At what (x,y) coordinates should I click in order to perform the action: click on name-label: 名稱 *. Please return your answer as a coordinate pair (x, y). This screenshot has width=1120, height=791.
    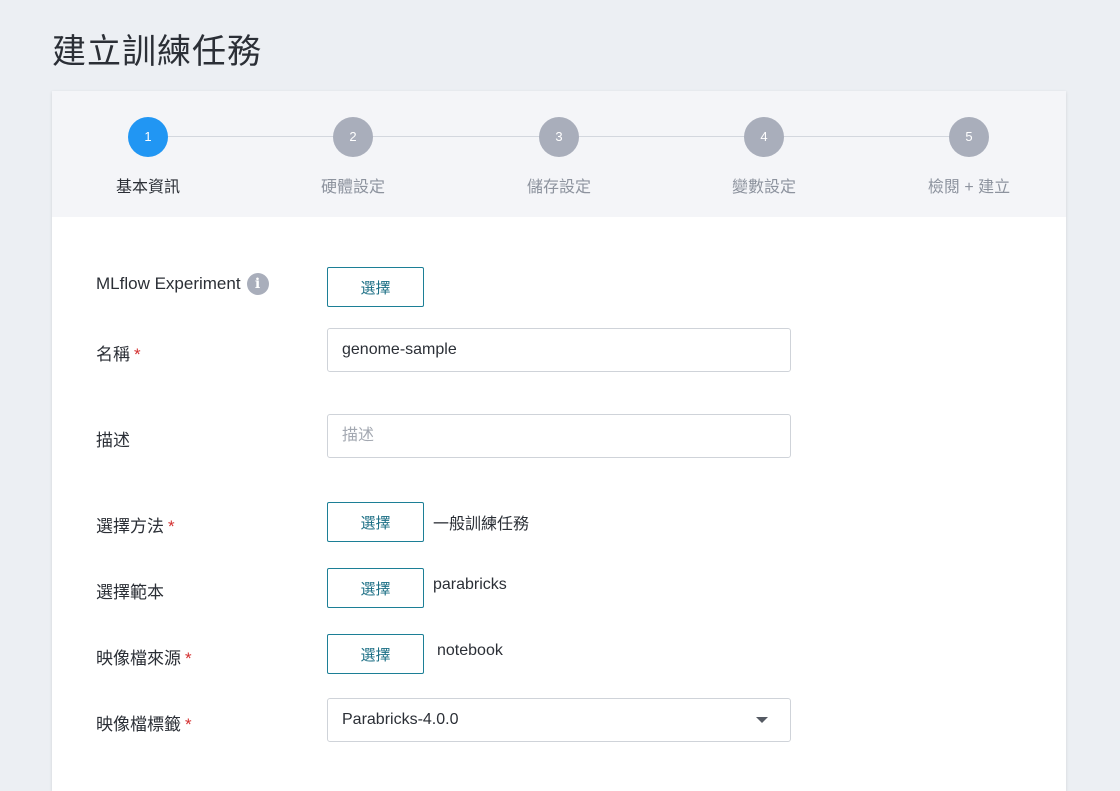
    Looking at the image, I should click on (118, 352).